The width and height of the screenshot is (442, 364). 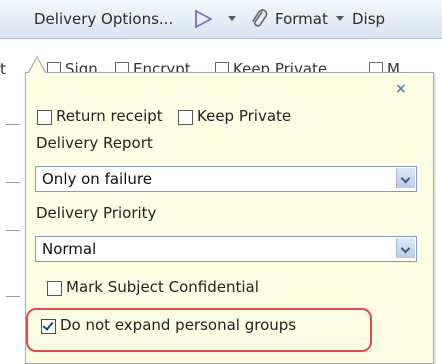 What do you see at coordinates (340, 18) in the screenshot?
I see `format-dropdown-caret` at bounding box center [340, 18].